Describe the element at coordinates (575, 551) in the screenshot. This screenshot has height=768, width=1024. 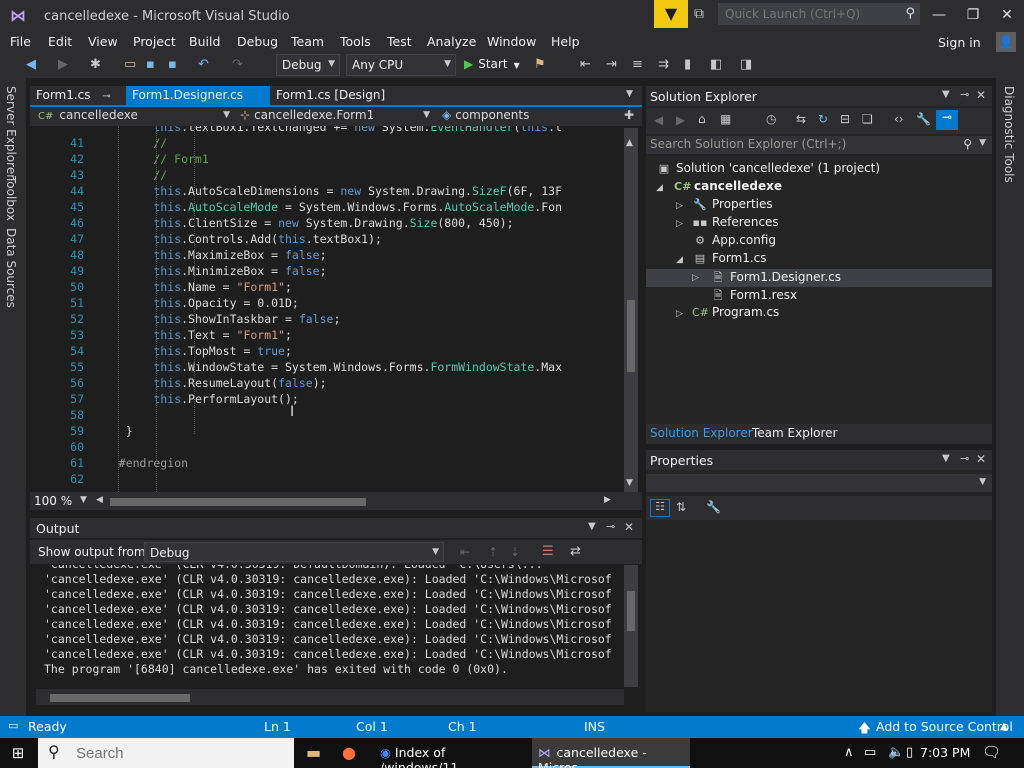
I see `word-wrap-icon: ⇄` at that location.